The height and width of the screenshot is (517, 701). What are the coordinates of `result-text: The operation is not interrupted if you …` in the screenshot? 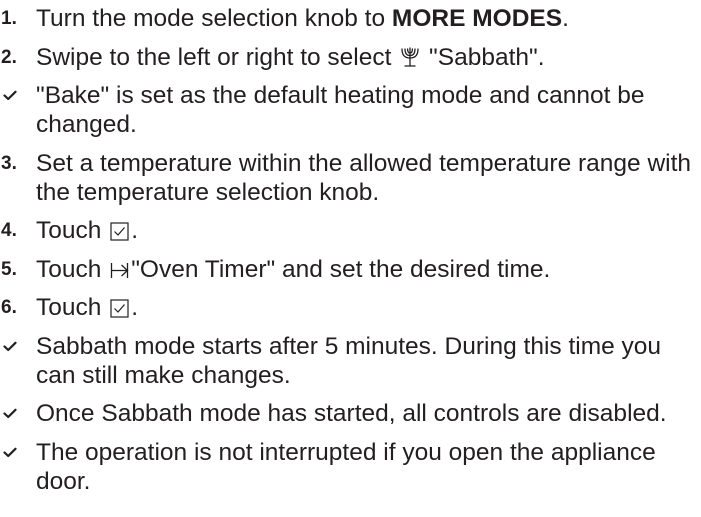 It's located at (346, 466).